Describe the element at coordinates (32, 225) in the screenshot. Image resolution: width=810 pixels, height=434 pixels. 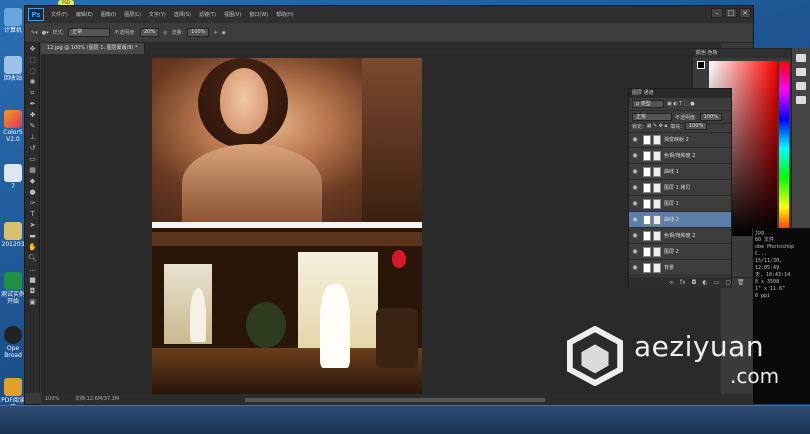
I see `path-select-icon: ➤` at that location.